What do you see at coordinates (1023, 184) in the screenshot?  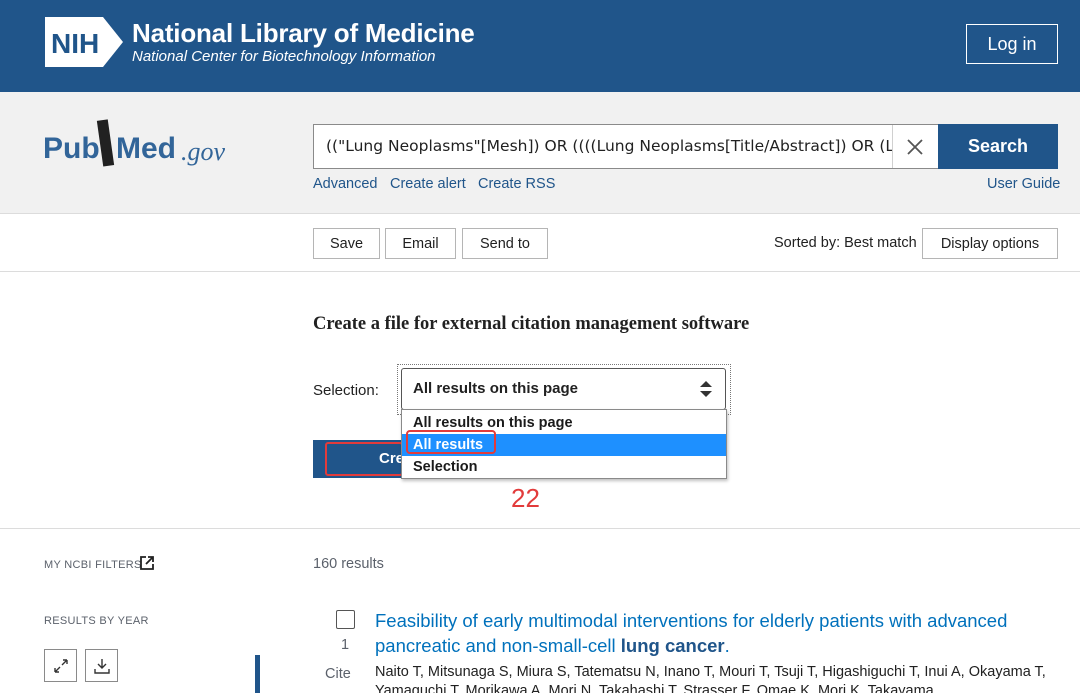 I see `user-guide-link: User Guide` at bounding box center [1023, 184].